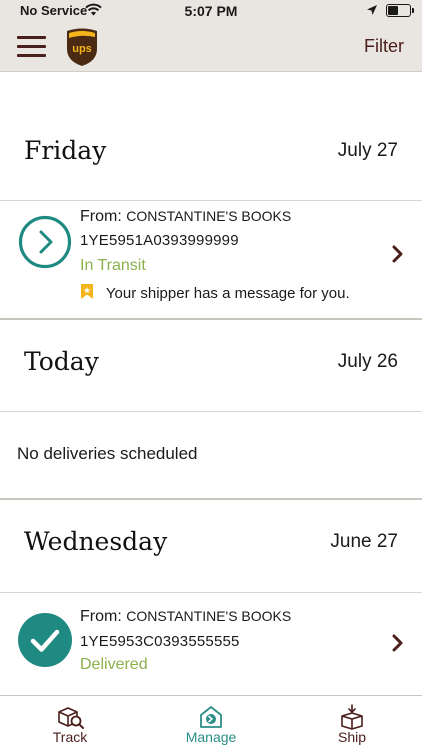 The width and height of the screenshot is (422, 750). What do you see at coordinates (367, 361) in the screenshot?
I see `section-date: July 26` at bounding box center [367, 361].